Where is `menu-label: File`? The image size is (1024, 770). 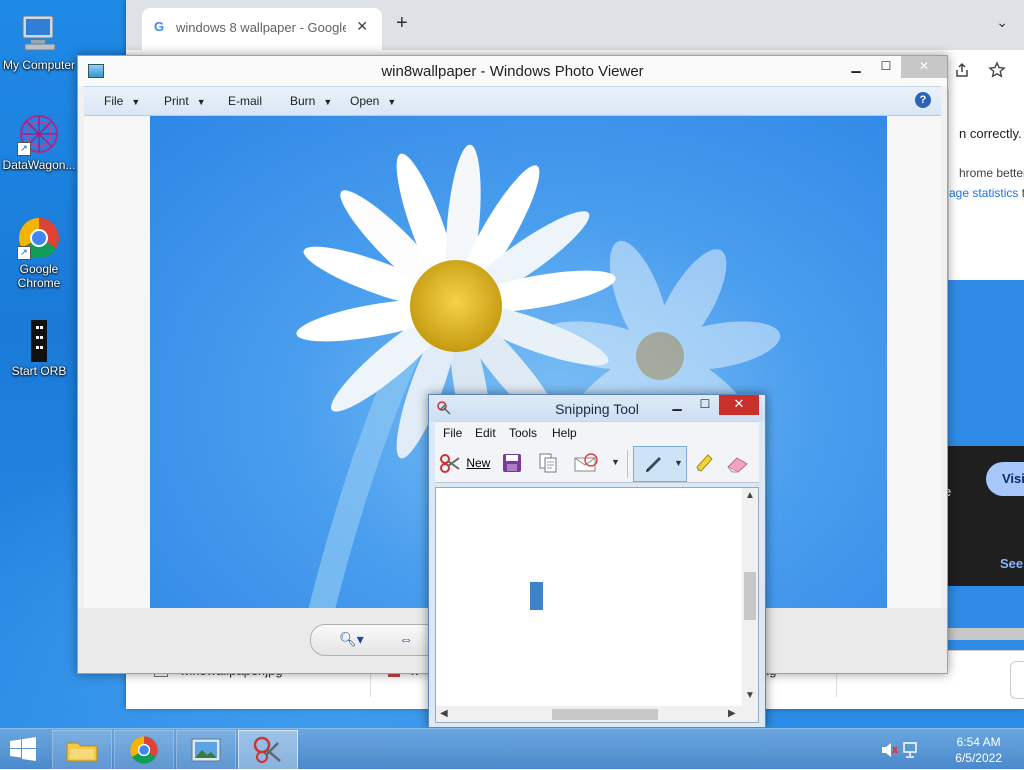 menu-label: File is located at coordinates (114, 101).